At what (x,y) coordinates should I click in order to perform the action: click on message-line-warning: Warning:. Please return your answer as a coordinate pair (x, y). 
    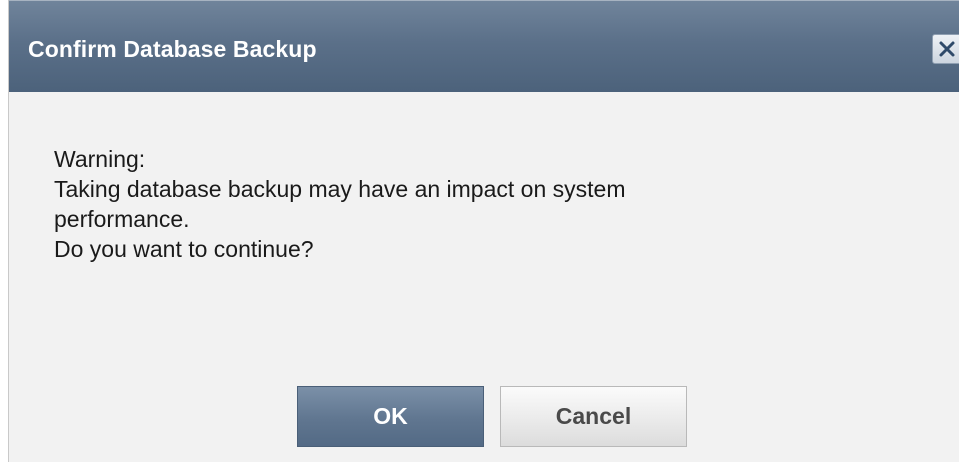
    Looking at the image, I should click on (100, 159).